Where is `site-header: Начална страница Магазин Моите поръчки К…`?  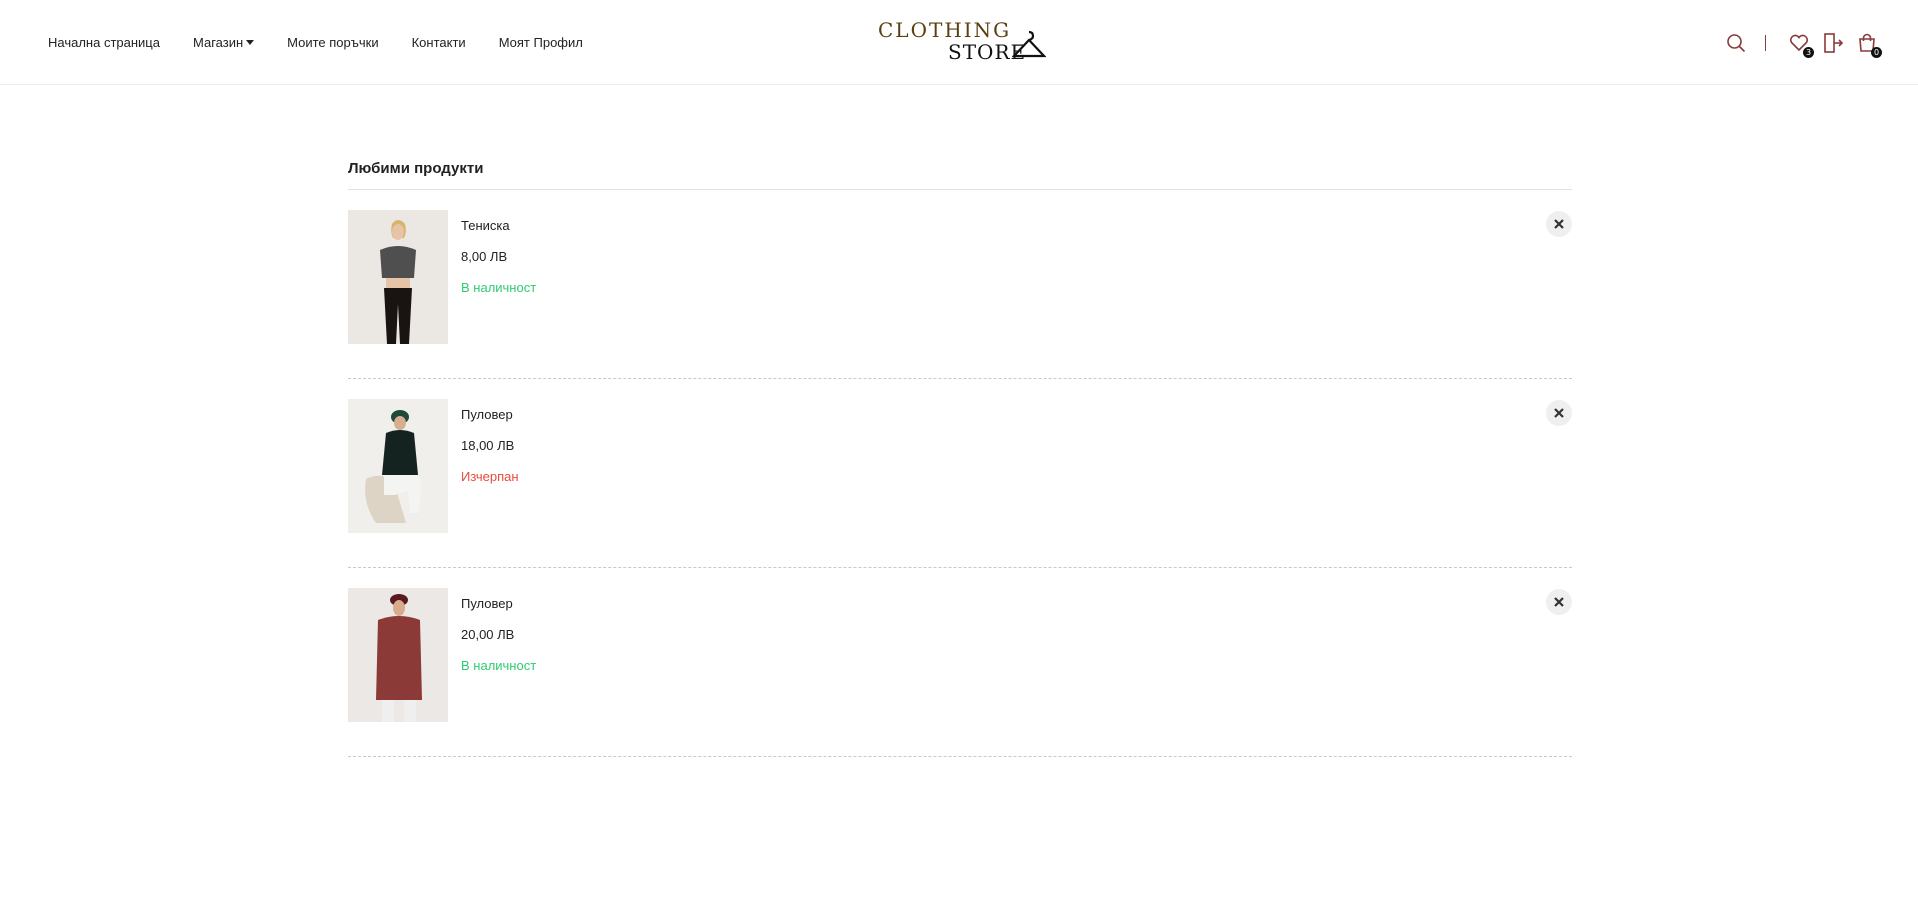 site-header: Начална страница Магазин Моите поръчки К… is located at coordinates (959, 42).